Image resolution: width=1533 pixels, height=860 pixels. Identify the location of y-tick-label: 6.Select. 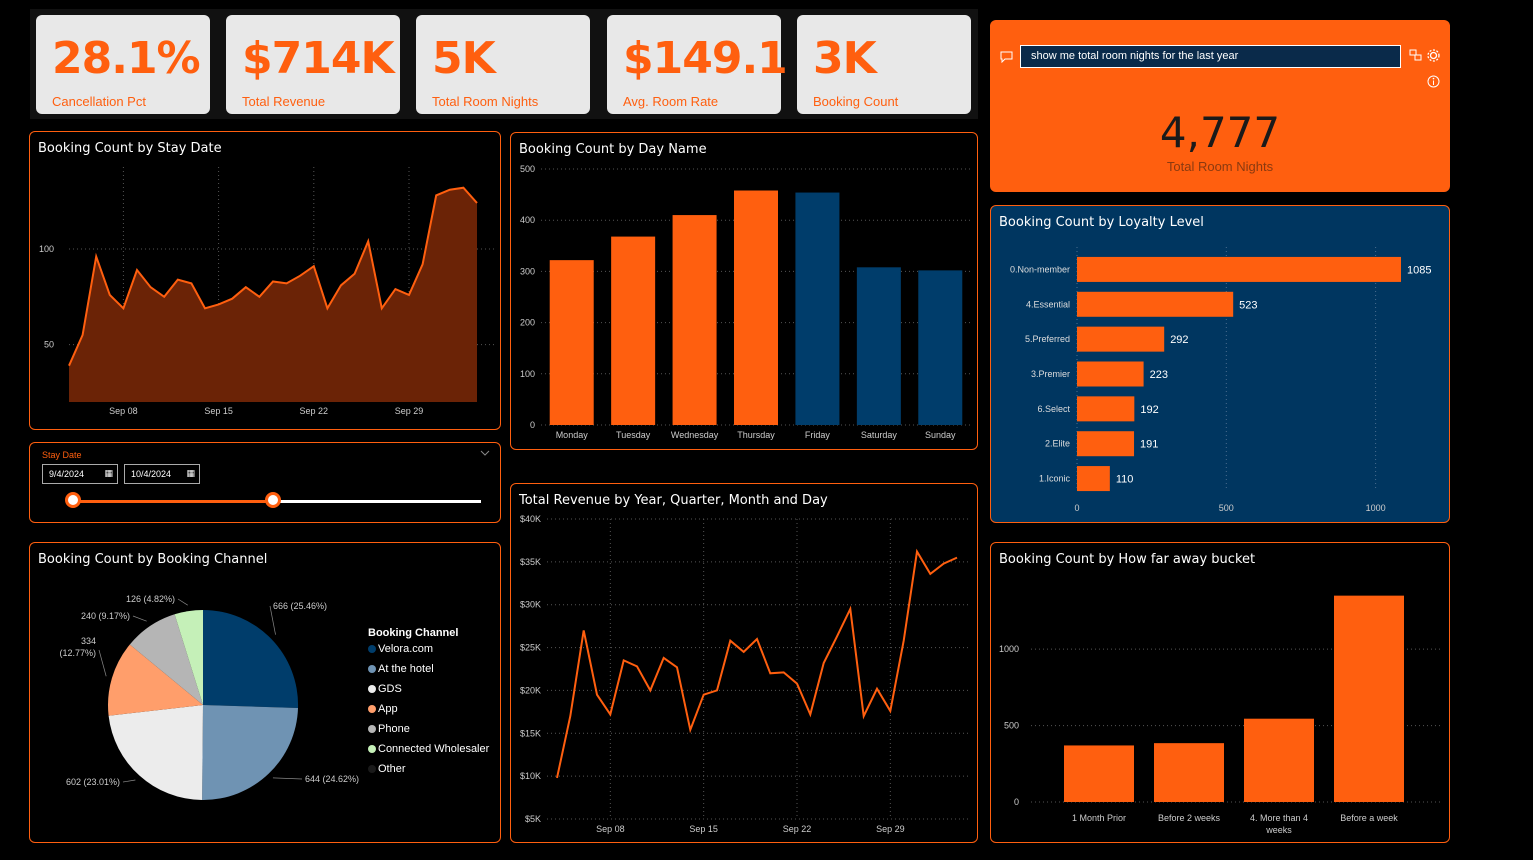
(1053, 409).